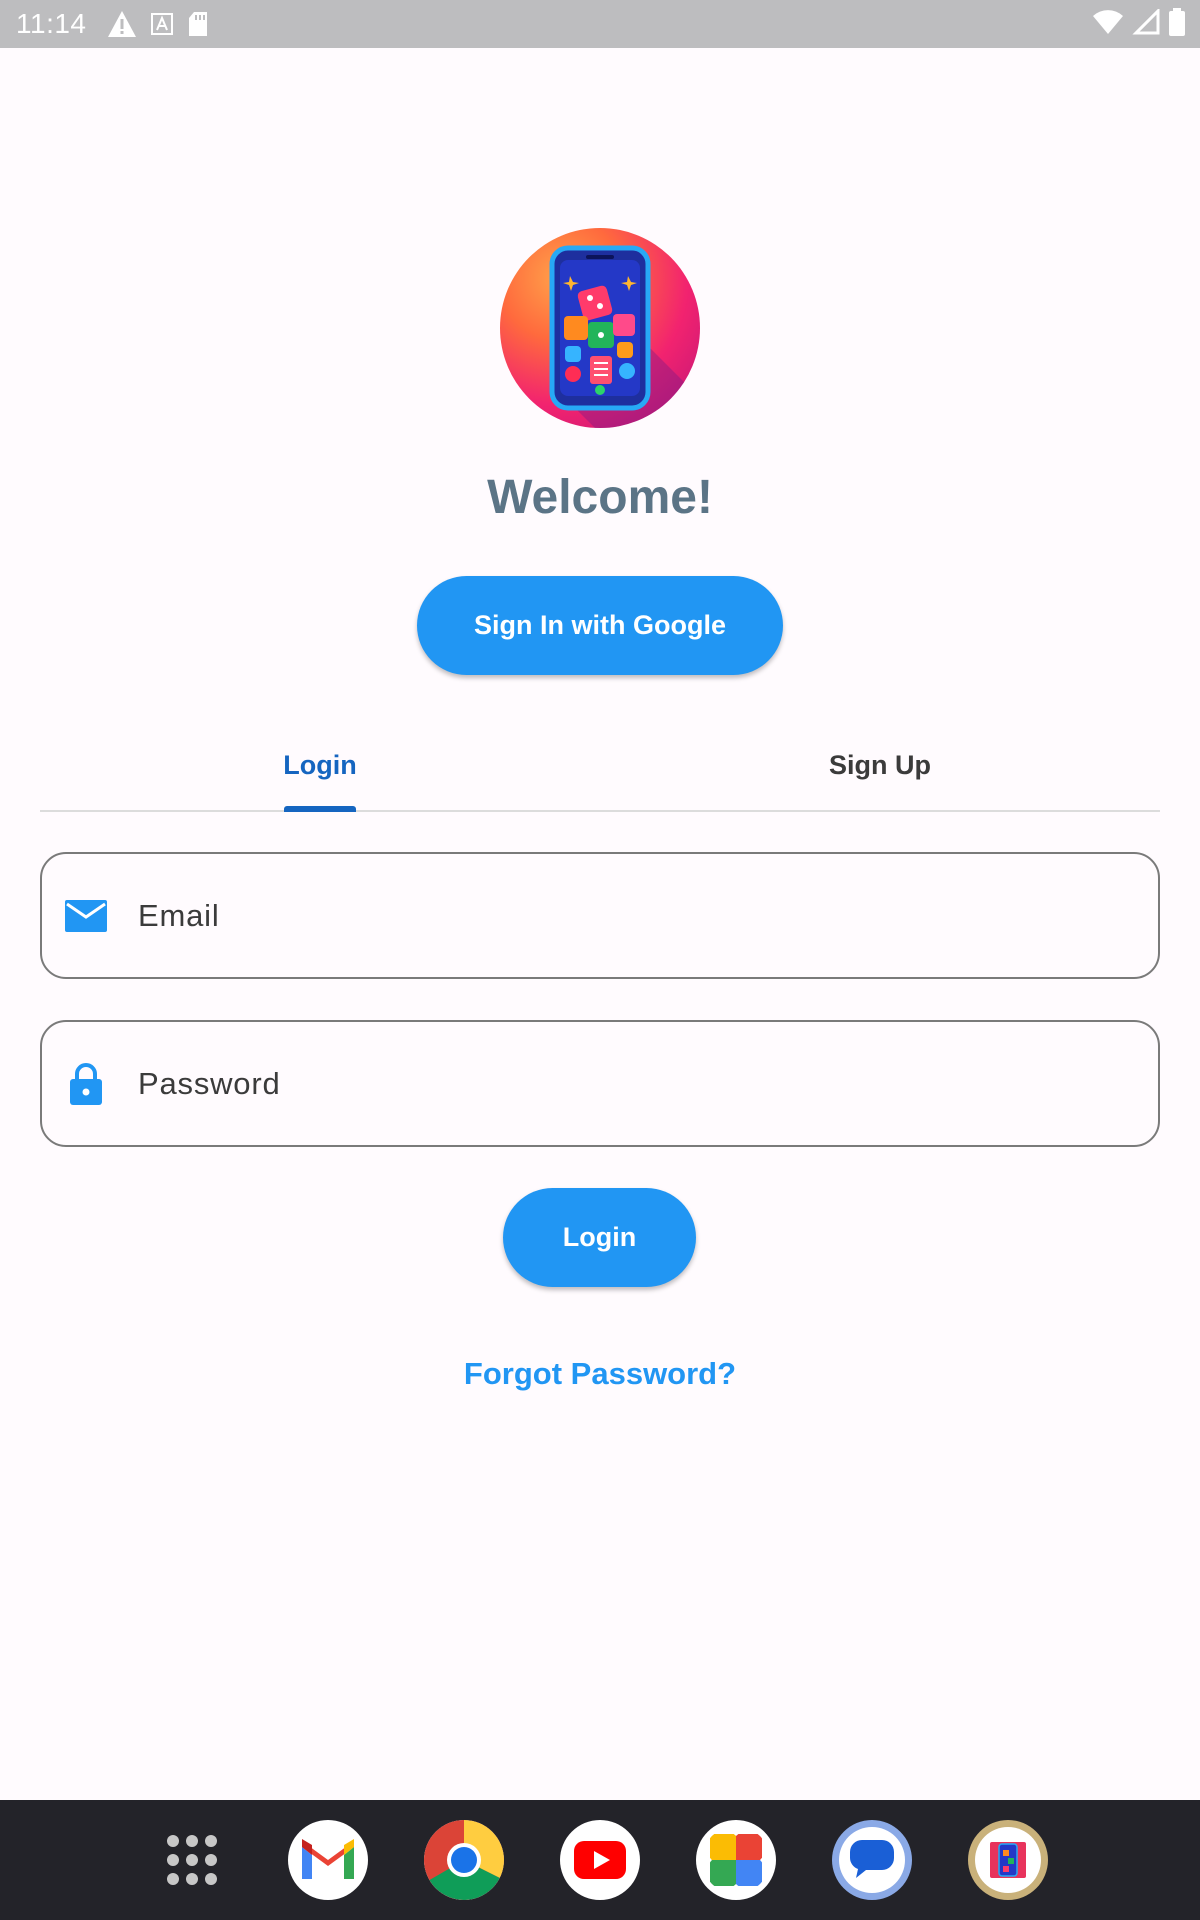 The width and height of the screenshot is (1200, 1920). What do you see at coordinates (192, 1860) in the screenshot?
I see `app-drawer-icon` at bounding box center [192, 1860].